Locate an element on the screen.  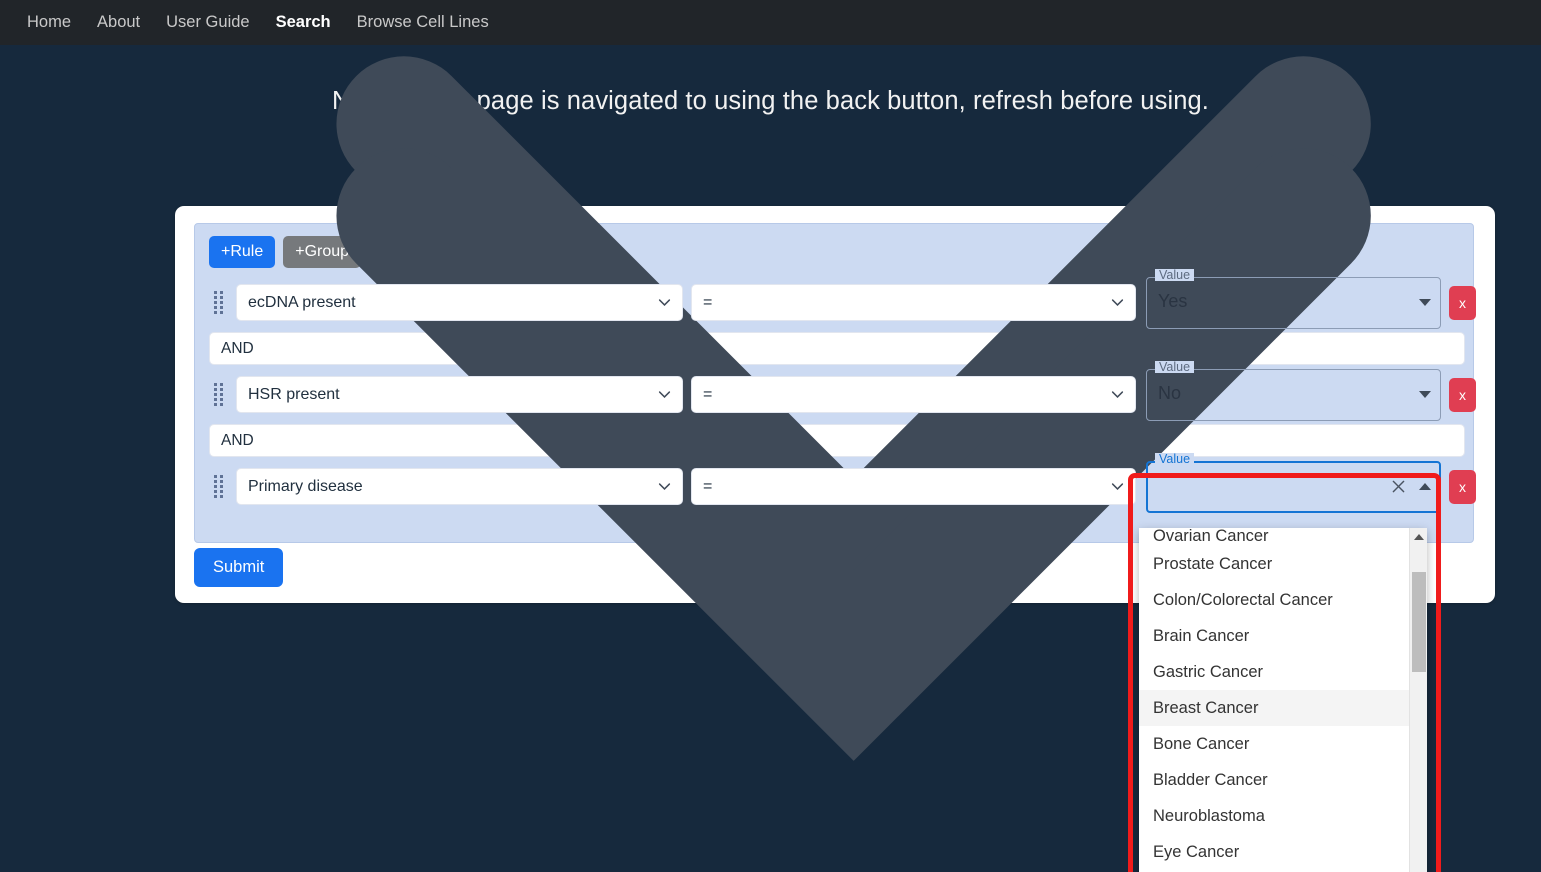
rule-value-field-active: Value is located at coordinates (1293, 483).